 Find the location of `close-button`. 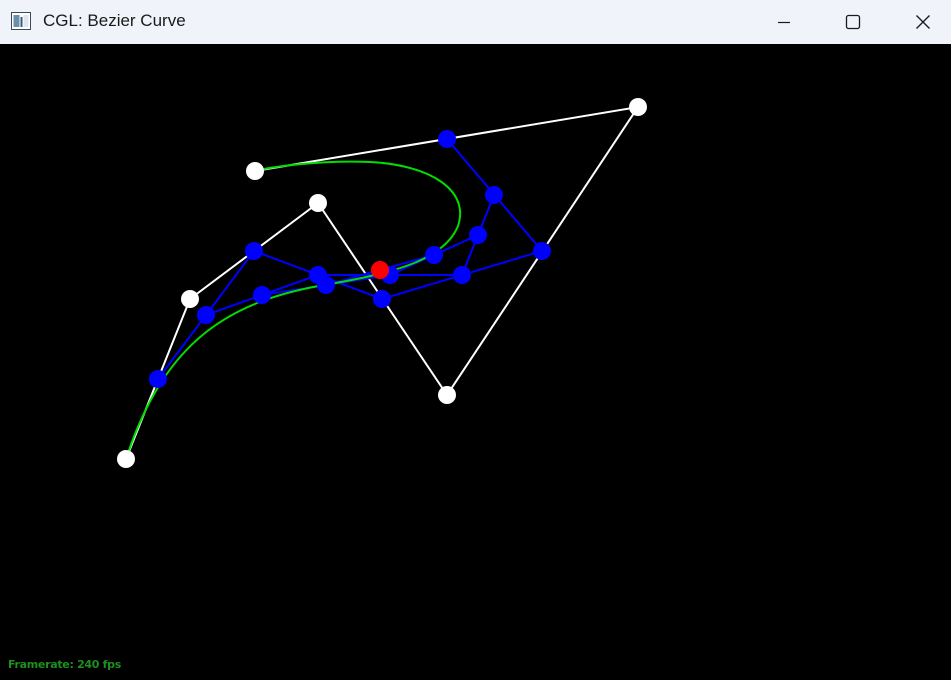

close-button is located at coordinates (923, 22).